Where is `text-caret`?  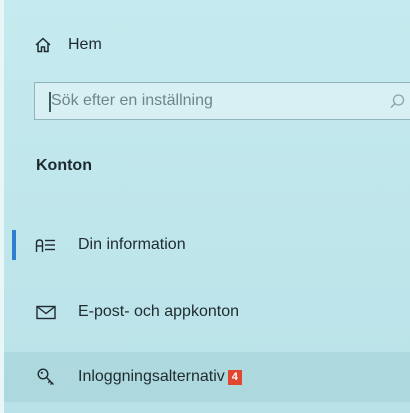 text-caret is located at coordinates (50, 102).